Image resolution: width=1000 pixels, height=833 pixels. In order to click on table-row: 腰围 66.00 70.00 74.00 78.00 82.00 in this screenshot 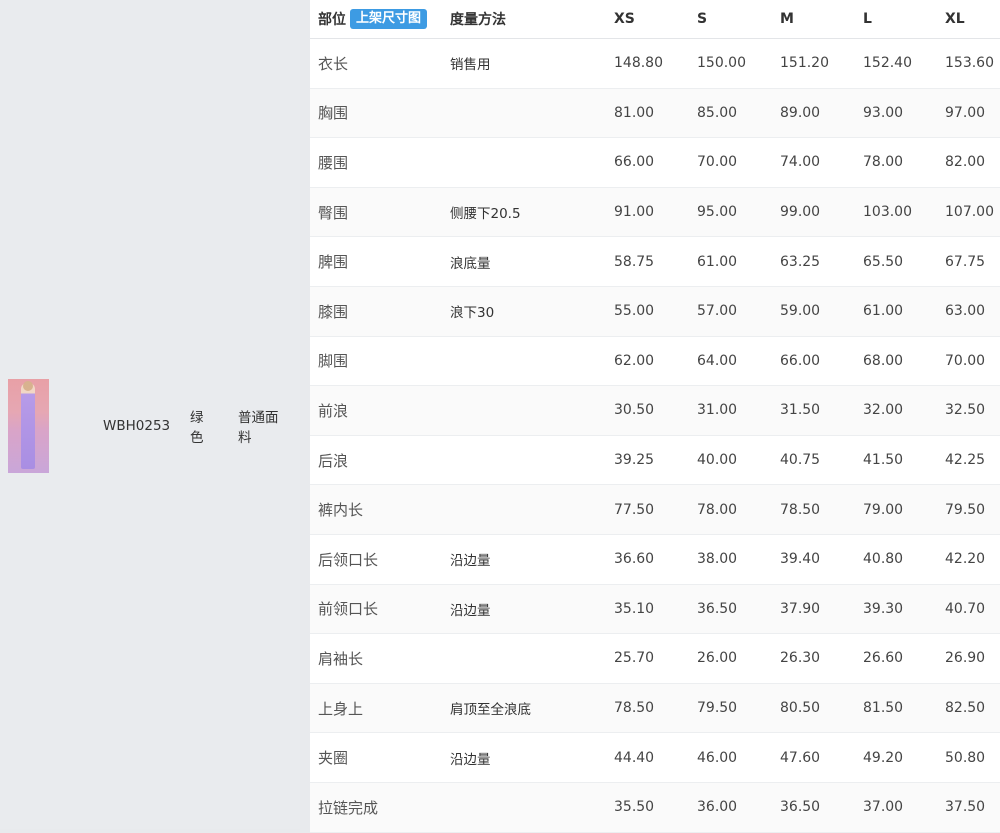, I will do `click(655, 163)`.